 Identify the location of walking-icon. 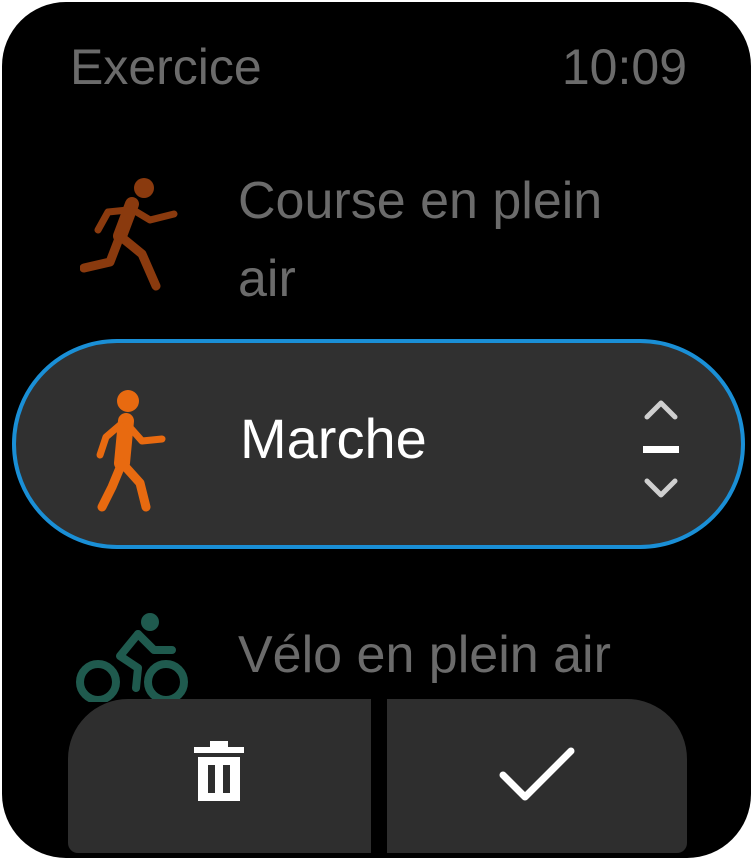
(131, 451).